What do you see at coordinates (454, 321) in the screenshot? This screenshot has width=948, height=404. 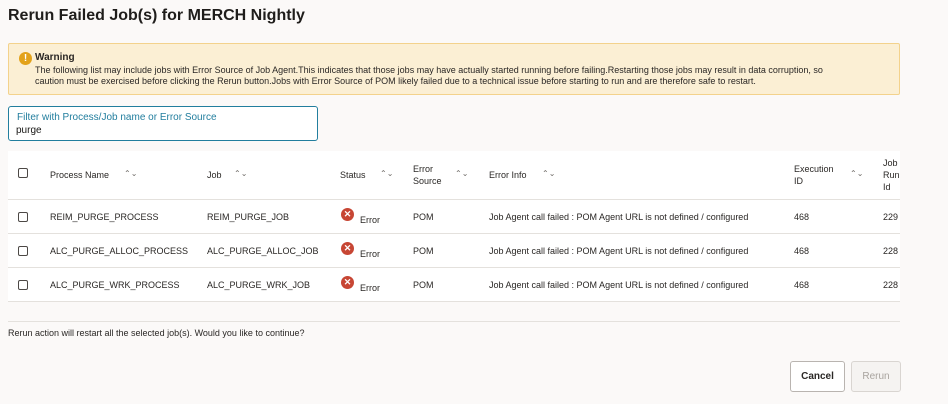 I see `divider` at bounding box center [454, 321].